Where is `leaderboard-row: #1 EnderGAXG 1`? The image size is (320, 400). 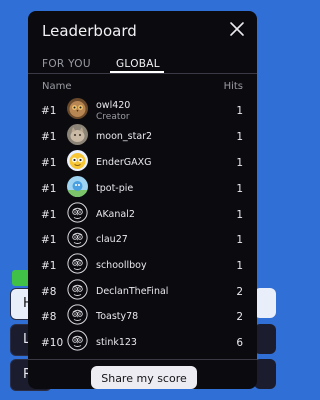
leaderboard-row: #1 EnderGAXG 1 is located at coordinates (142, 163).